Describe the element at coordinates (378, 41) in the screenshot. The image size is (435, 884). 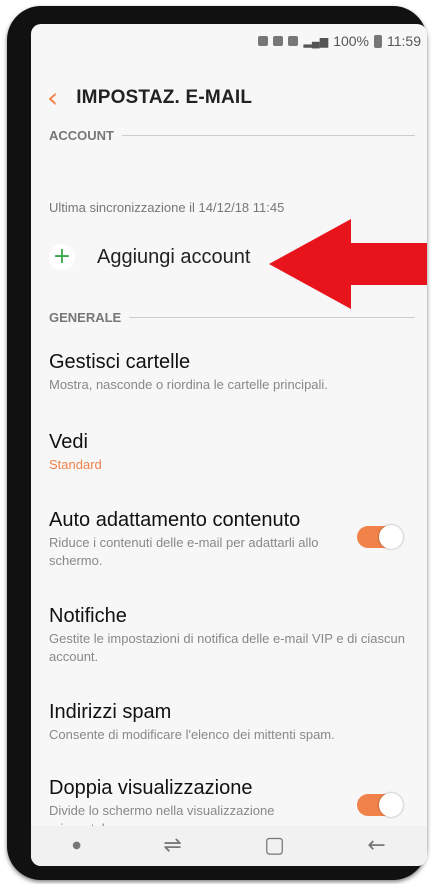
I see `battery-icon` at that location.